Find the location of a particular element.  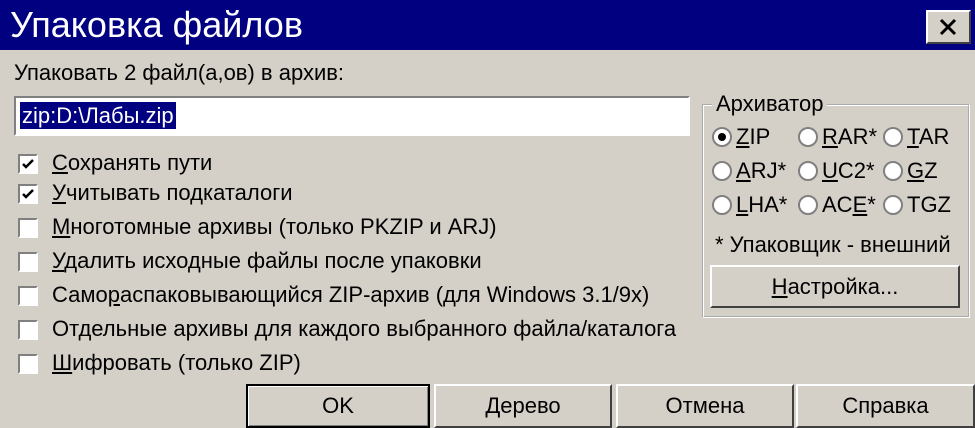

title-bar: Упаковка файлов is located at coordinates (487, 25).